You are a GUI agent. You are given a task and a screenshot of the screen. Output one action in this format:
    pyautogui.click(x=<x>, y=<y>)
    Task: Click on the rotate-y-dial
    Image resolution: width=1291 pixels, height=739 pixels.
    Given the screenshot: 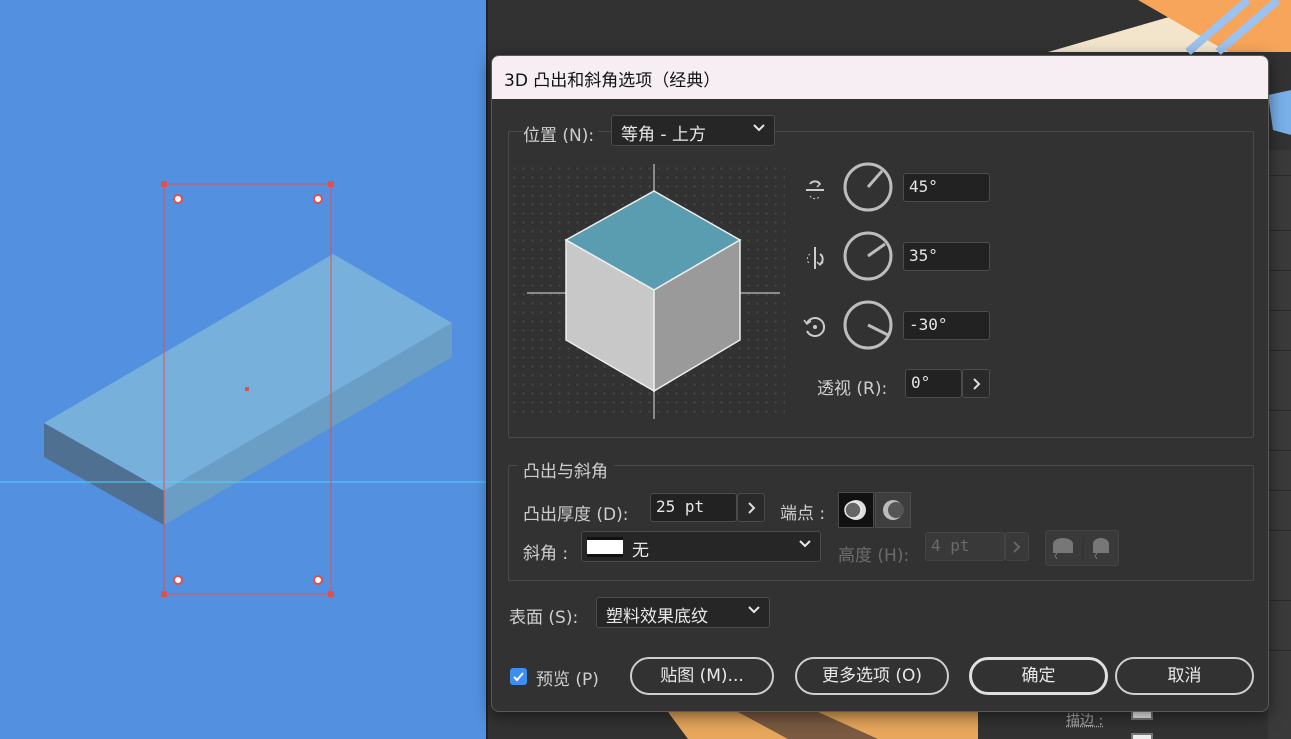 What is the action you would take?
    pyautogui.click(x=868, y=256)
    